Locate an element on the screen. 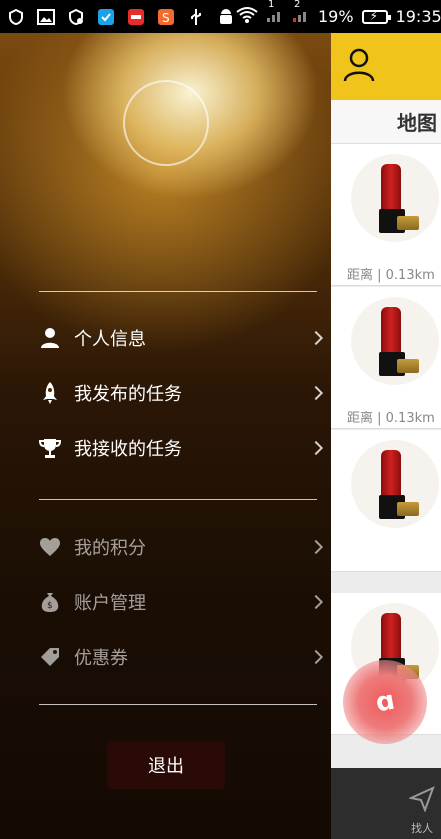 The height and width of the screenshot is (839, 441). app-s-icon: S is located at coordinates (166, 17).